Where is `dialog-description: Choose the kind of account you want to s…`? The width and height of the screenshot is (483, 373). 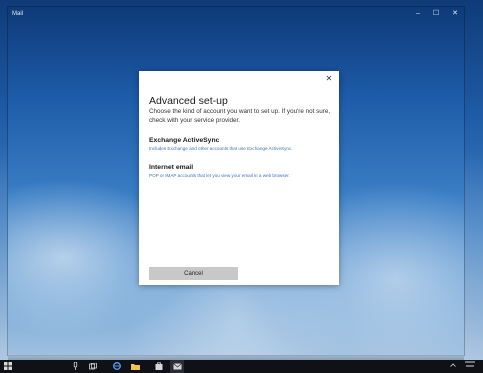
dialog-description: Choose the kind of account you want to s… is located at coordinates (240, 116).